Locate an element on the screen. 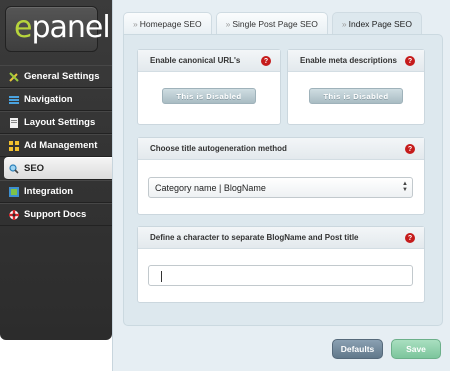 The width and height of the screenshot is (450, 371). nav-integration: Integration is located at coordinates (56, 191).